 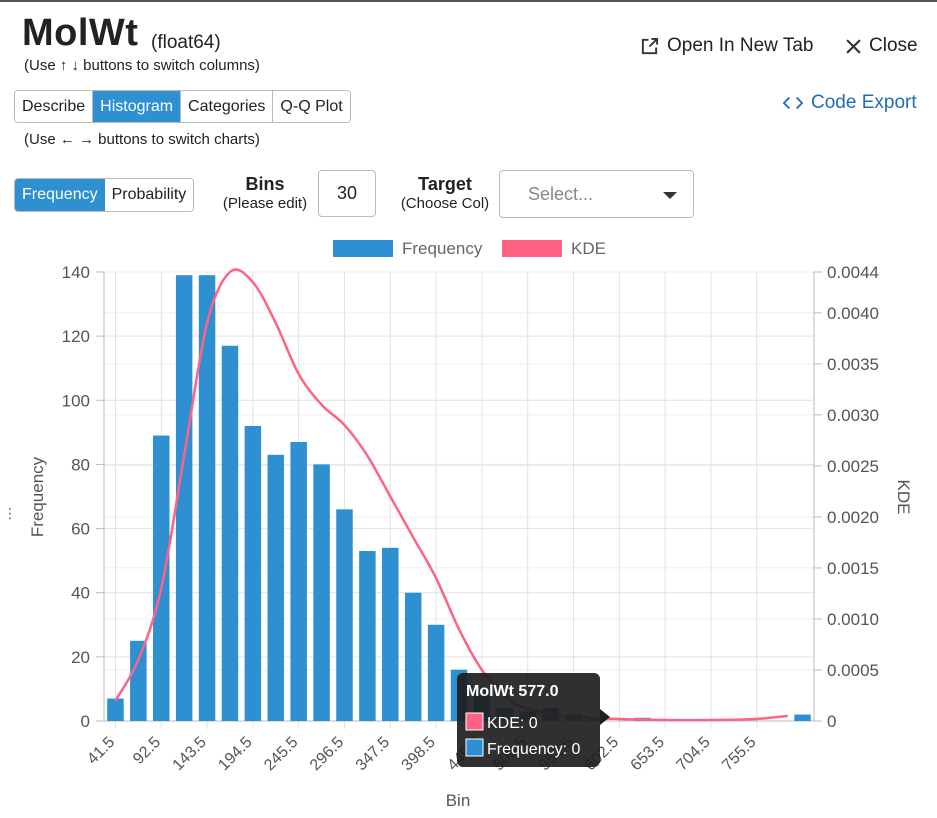 What do you see at coordinates (137, 106) in the screenshot?
I see `tab-histogram: Histogram` at bounding box center [137, 106].